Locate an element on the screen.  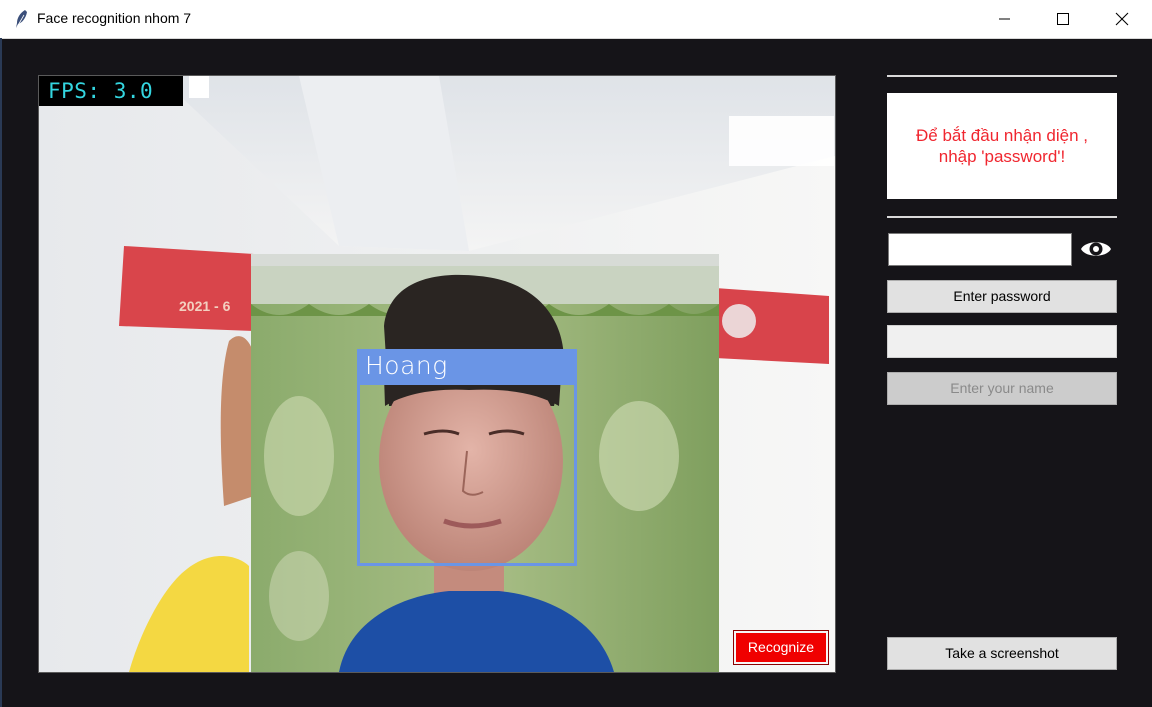
eye-icon is located at coordinates (1096, 249).